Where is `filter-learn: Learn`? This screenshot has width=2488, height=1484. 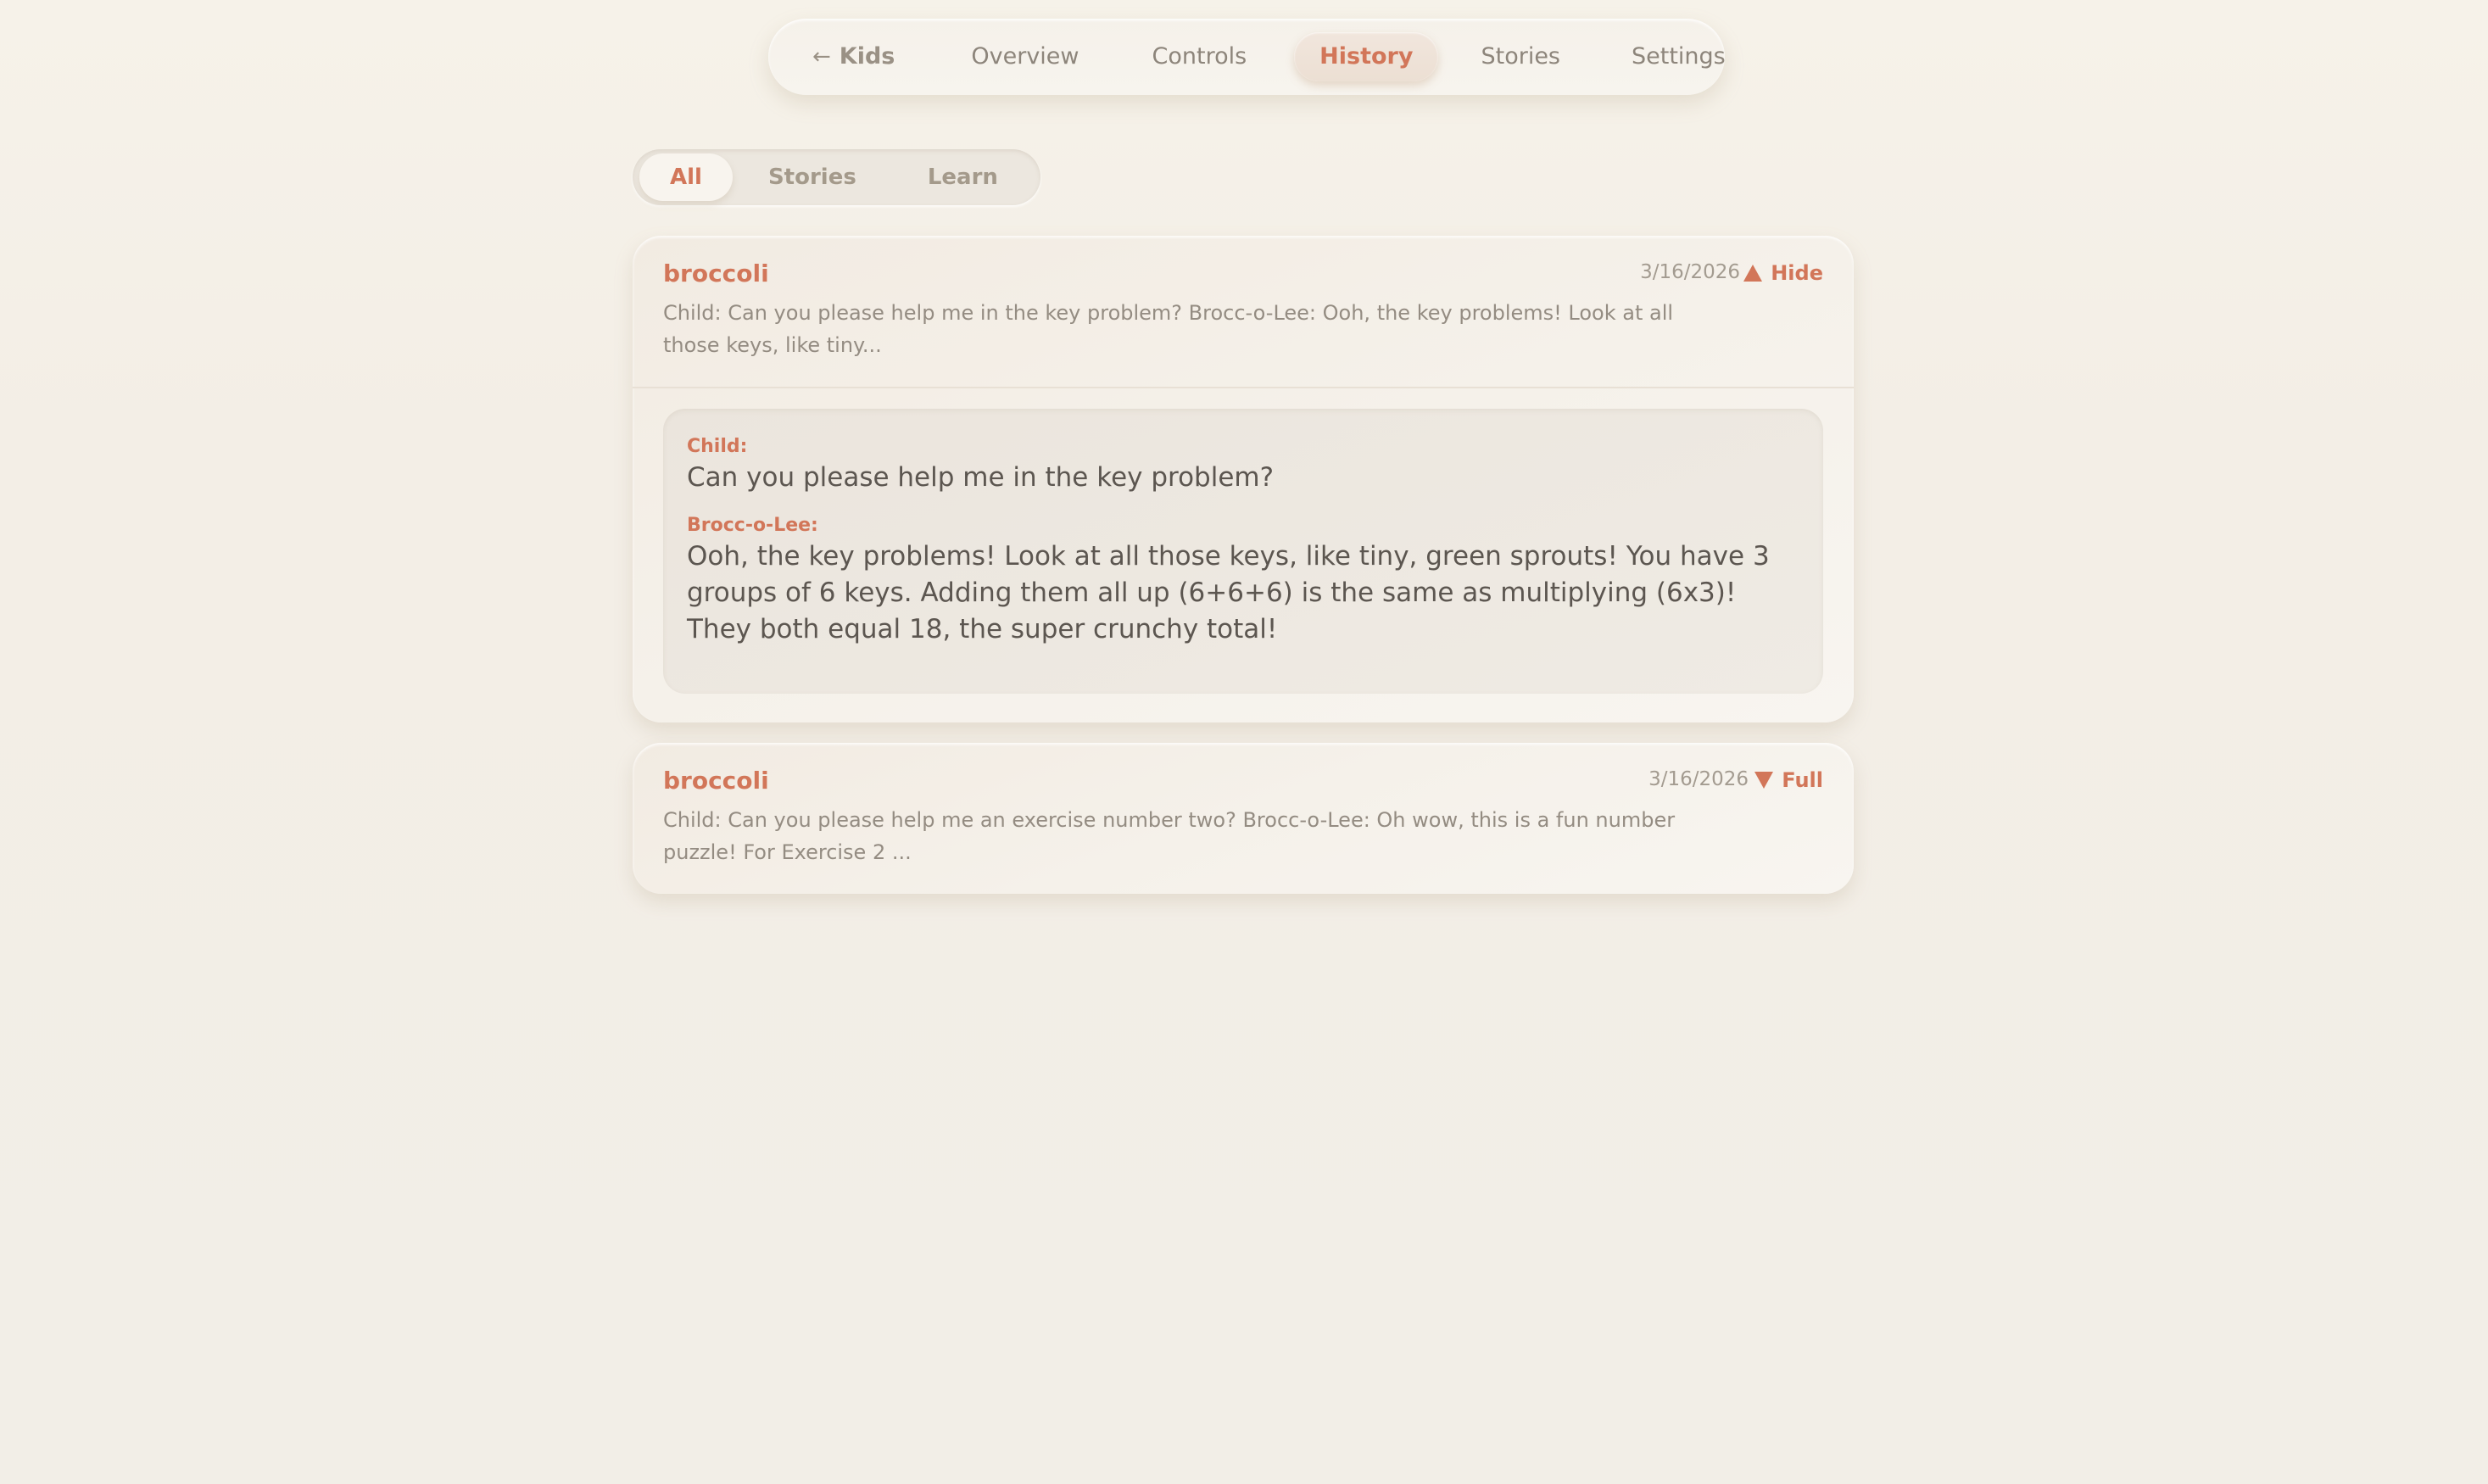
filter-learn: Learn is located at coordinates (963, 177).